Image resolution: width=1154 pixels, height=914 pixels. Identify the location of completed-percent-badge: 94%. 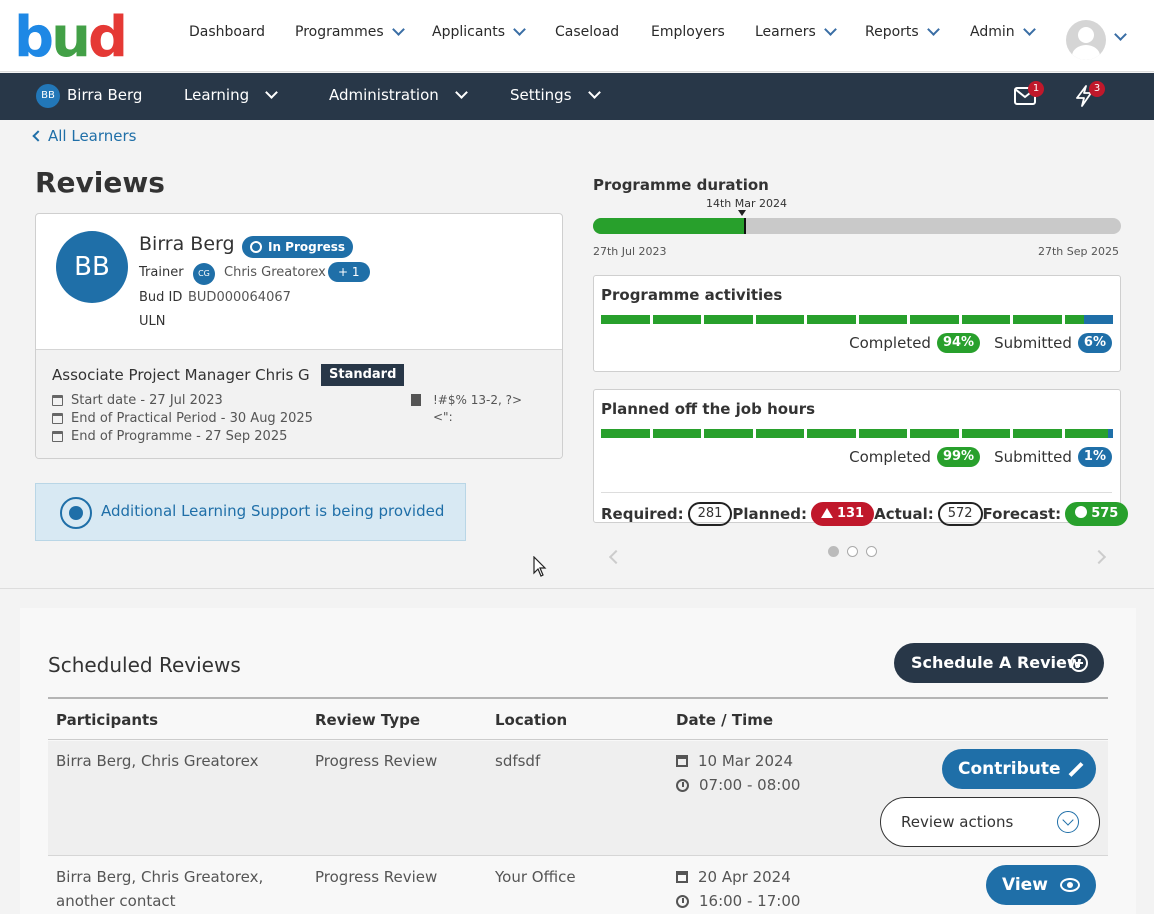
(958, 343).